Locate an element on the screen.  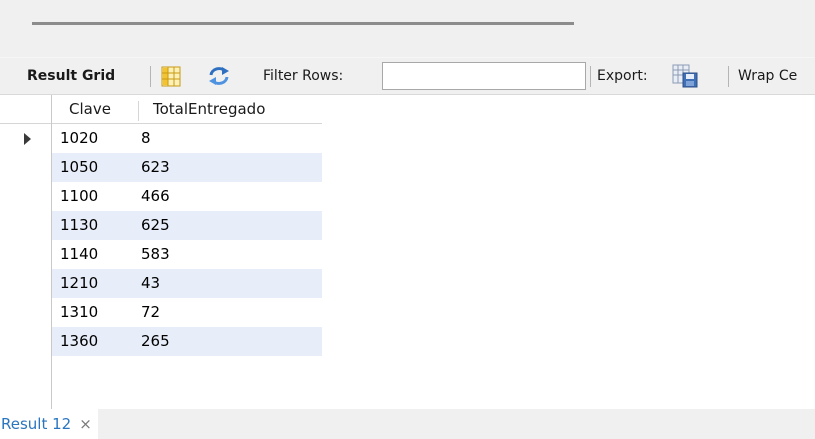
row-header-corner is located at coordinates (26, 109).